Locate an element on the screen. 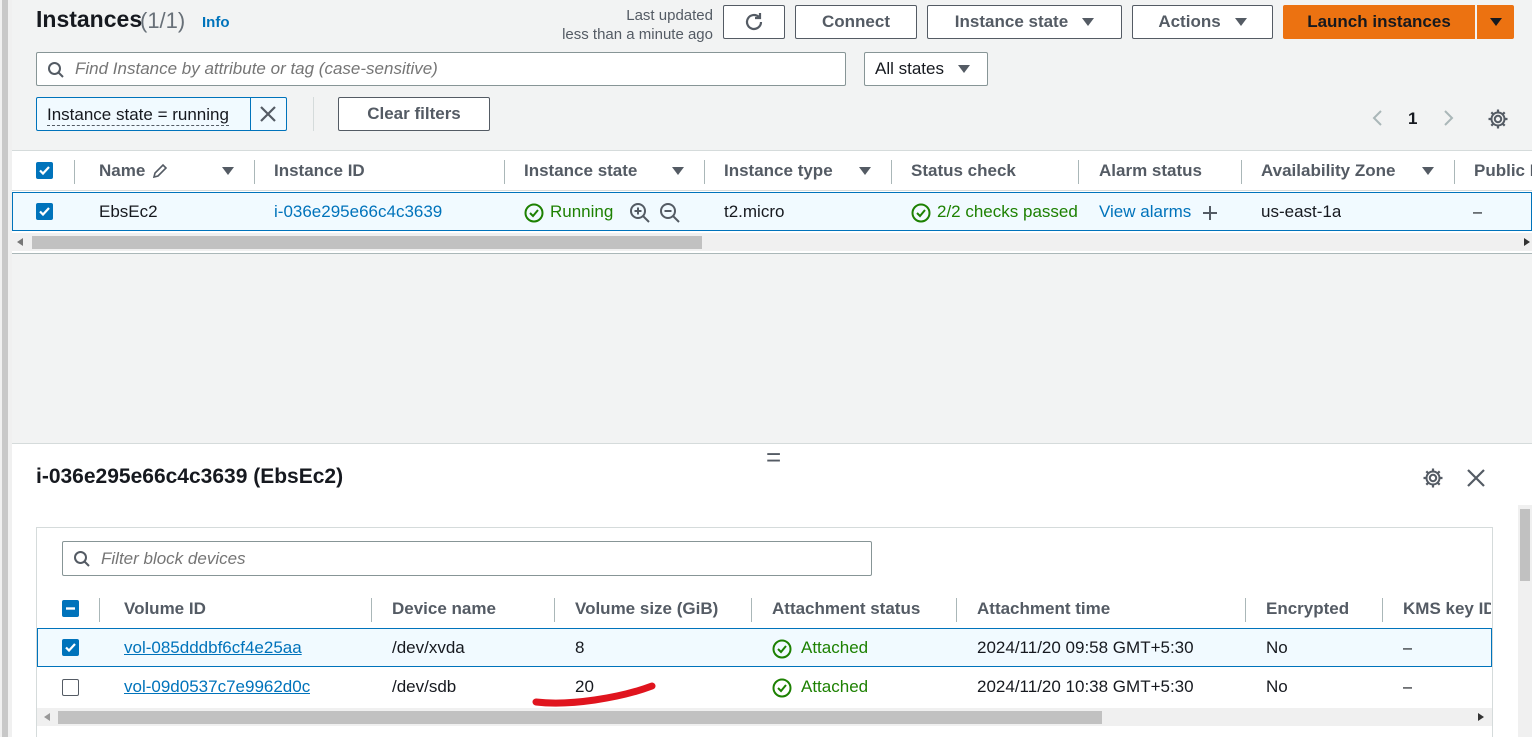  availability-zone-value: us-east-1a is located at coordinates (1301, 211).